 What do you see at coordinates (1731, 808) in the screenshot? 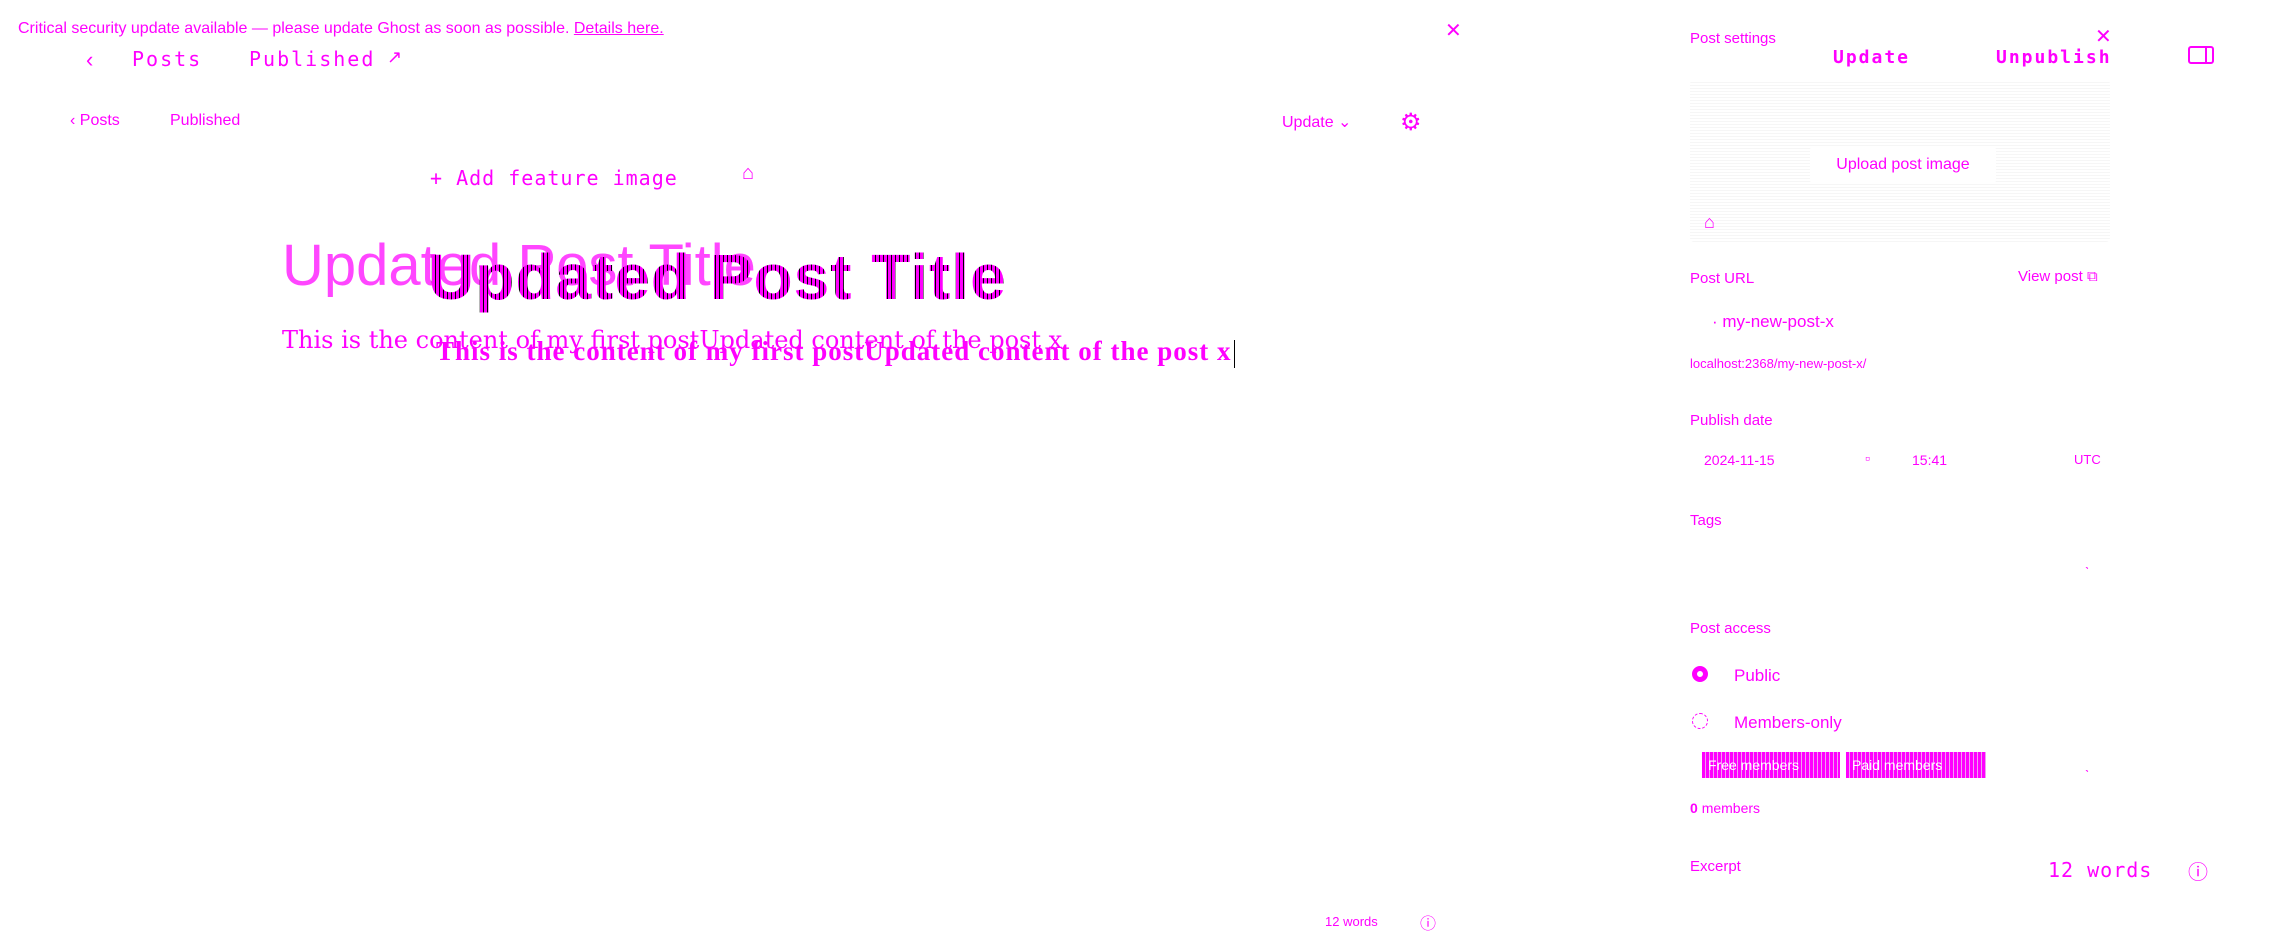
I see `member-count-label: members` at bounding box center [1731, 808].